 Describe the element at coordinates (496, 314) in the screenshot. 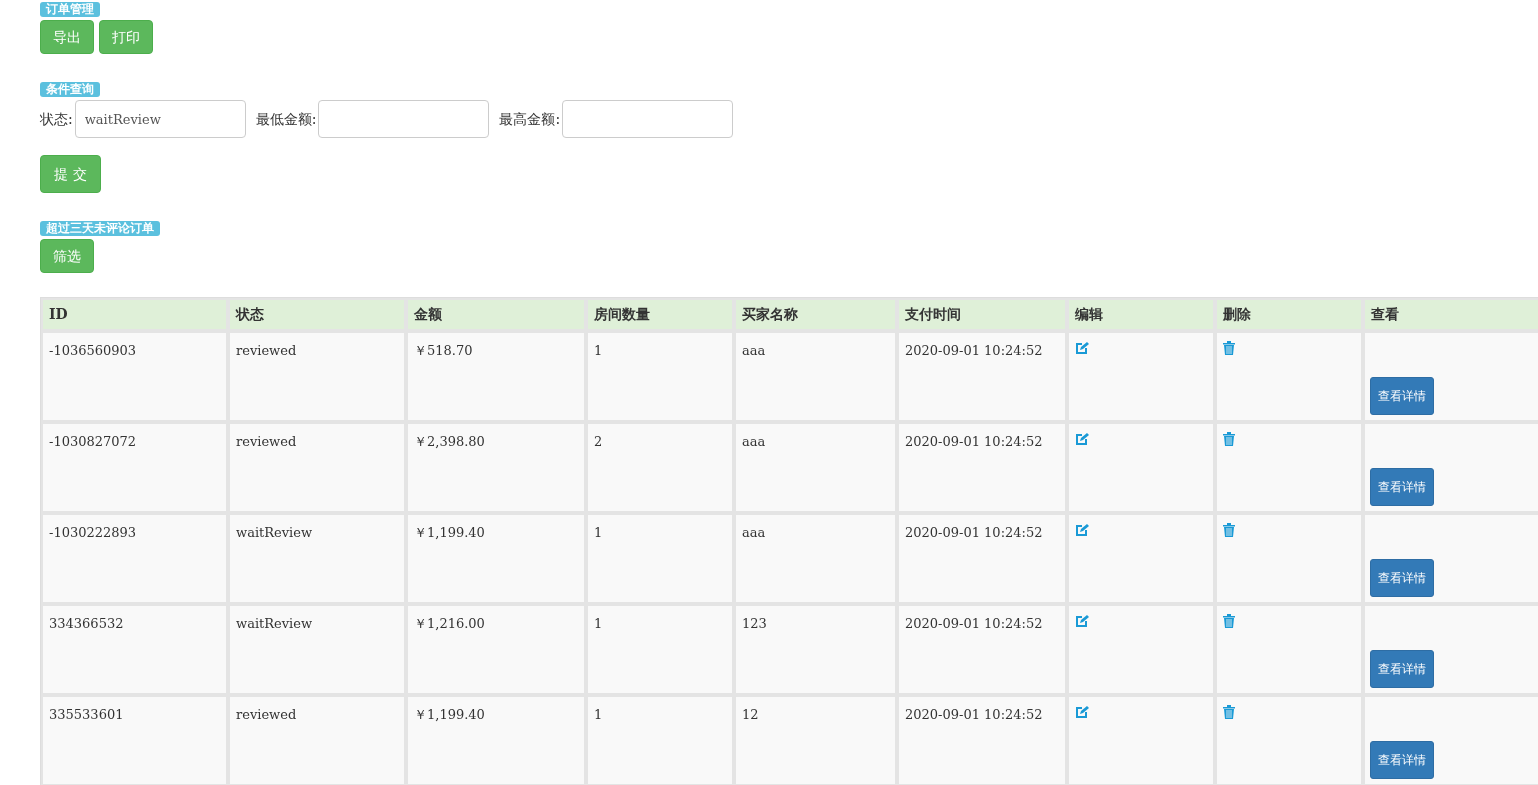

I see `column-header: 金额` at that location.